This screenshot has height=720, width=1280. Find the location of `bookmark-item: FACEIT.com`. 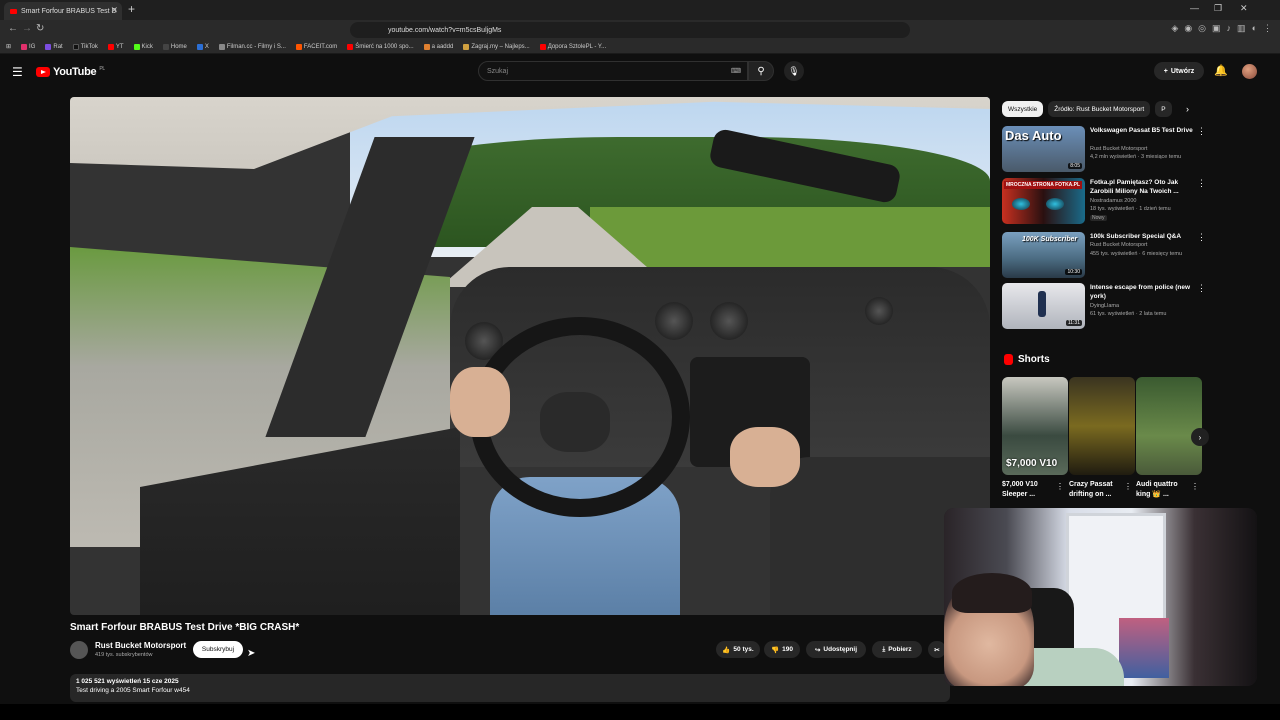

bookmark-item: FACEIT.com is located at coordinates (316, 46).